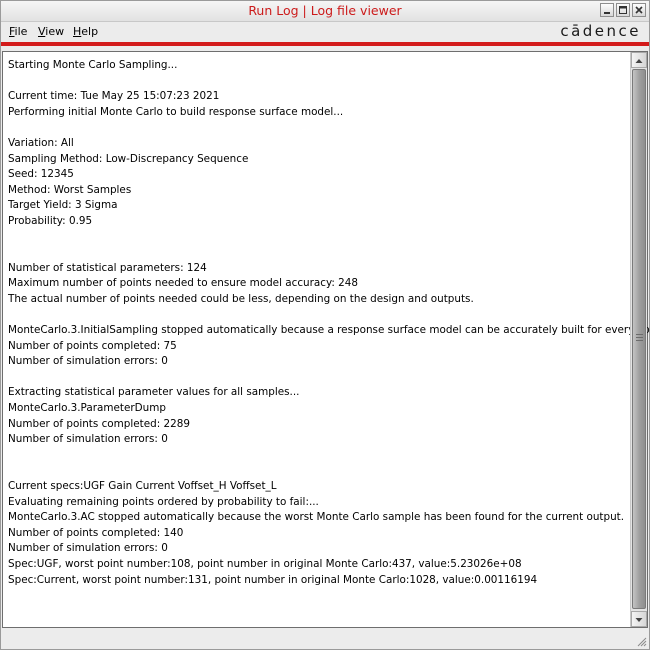 The width and height of the screenshot is (650, 650). I want to click on menu-view-label: iew, so click(55, 31).